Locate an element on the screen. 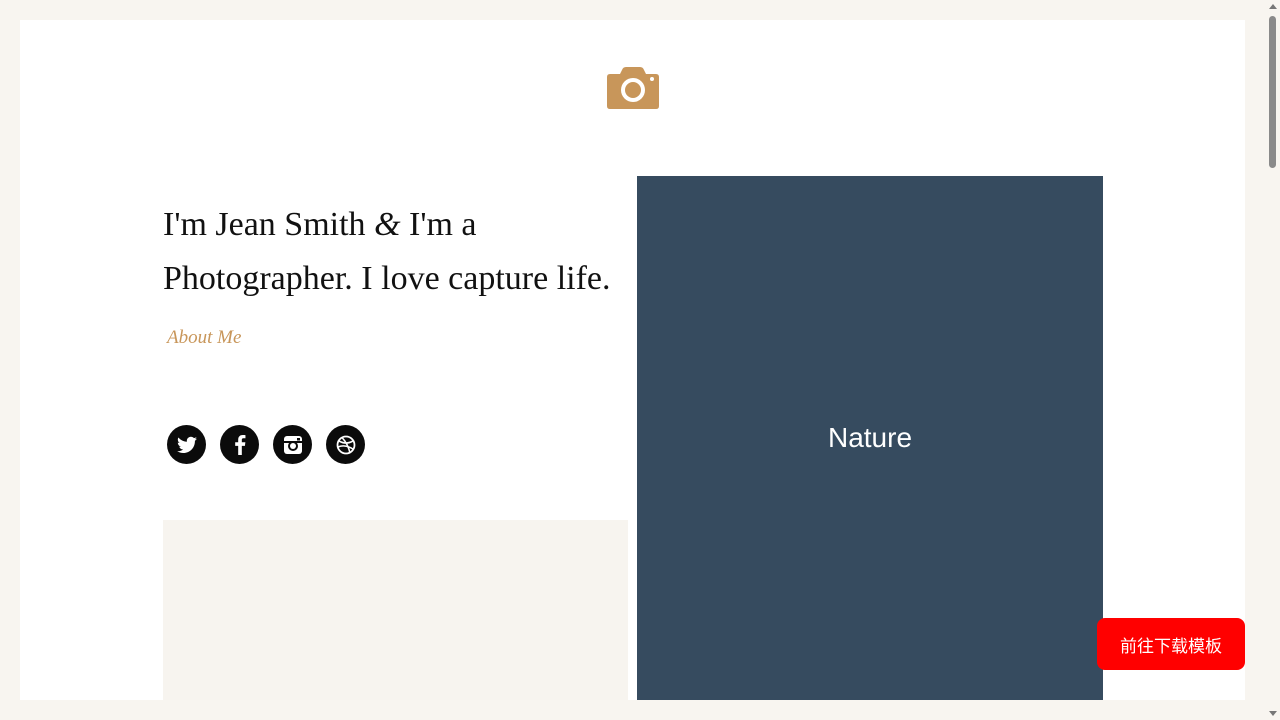  scrollbar is located at coordinates (1272, 360).